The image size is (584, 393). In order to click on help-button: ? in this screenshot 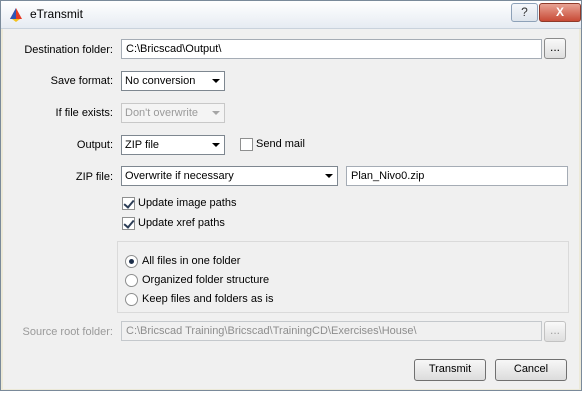, I will do `click(524, 12)`.